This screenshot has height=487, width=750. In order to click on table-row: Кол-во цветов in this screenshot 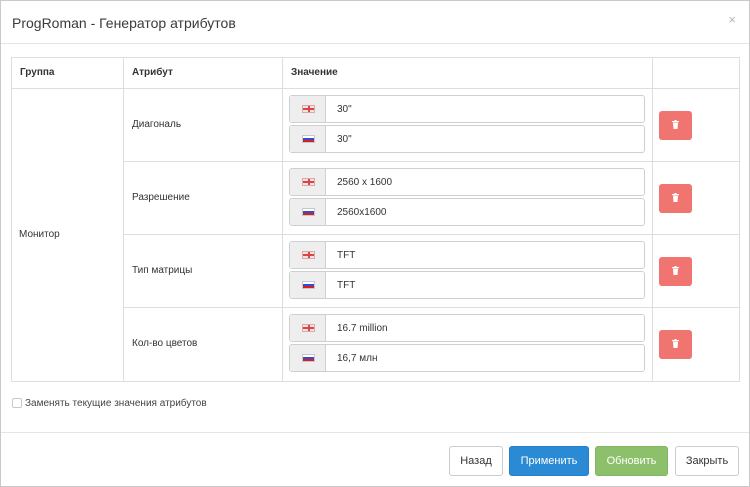, I will do `click(432, 344)`.